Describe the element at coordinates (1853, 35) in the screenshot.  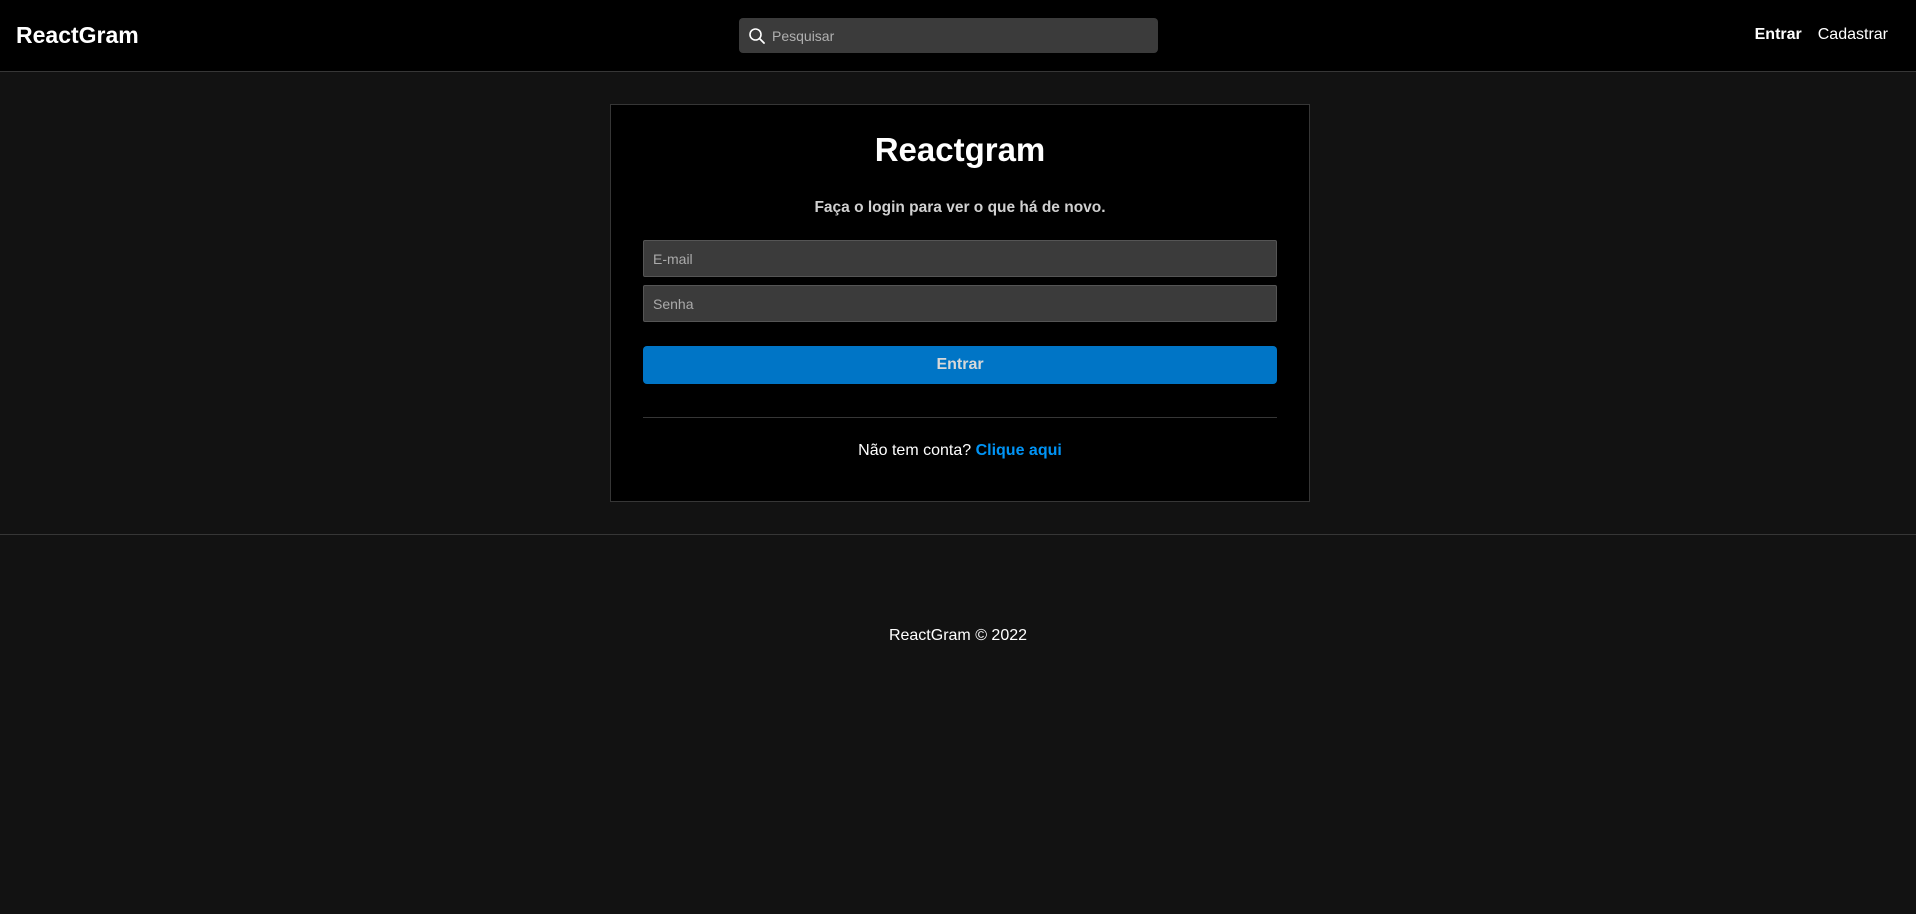
I see `nav-register-link: Cadastrar` at that location.